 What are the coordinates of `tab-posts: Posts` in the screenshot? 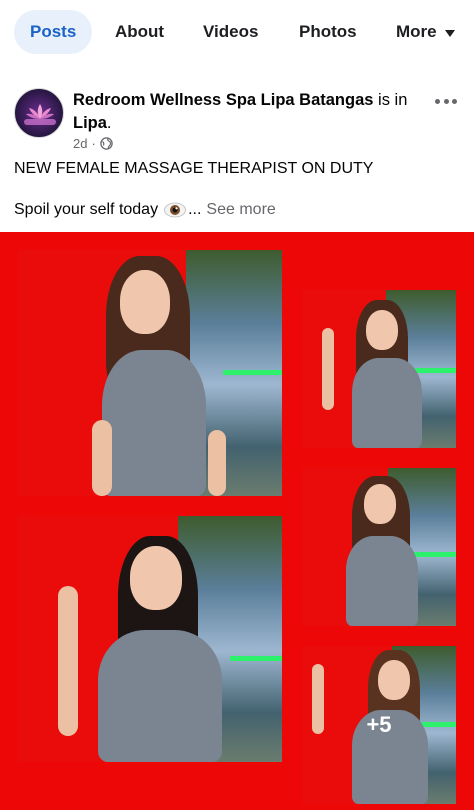 It's located at (53, 32).